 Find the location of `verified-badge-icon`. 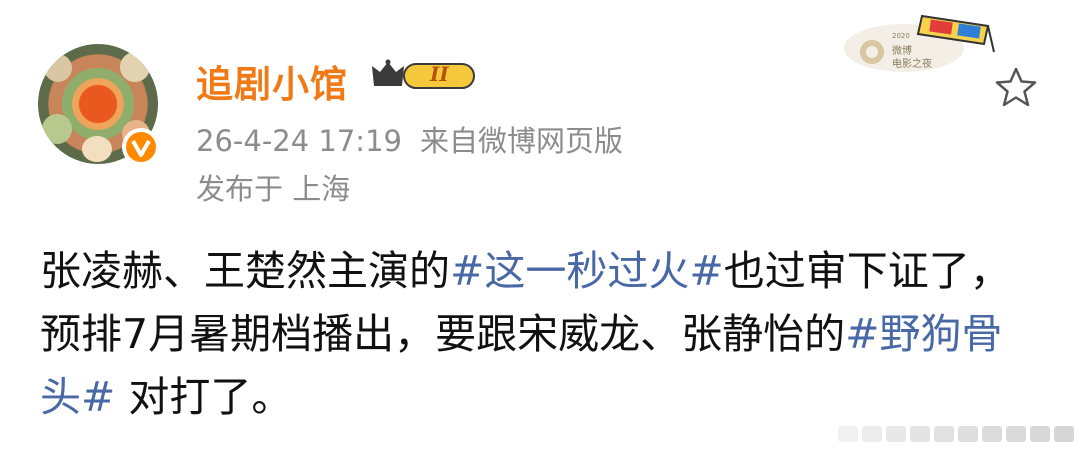

verified-badge-icon is located at coordinates (141, 147).